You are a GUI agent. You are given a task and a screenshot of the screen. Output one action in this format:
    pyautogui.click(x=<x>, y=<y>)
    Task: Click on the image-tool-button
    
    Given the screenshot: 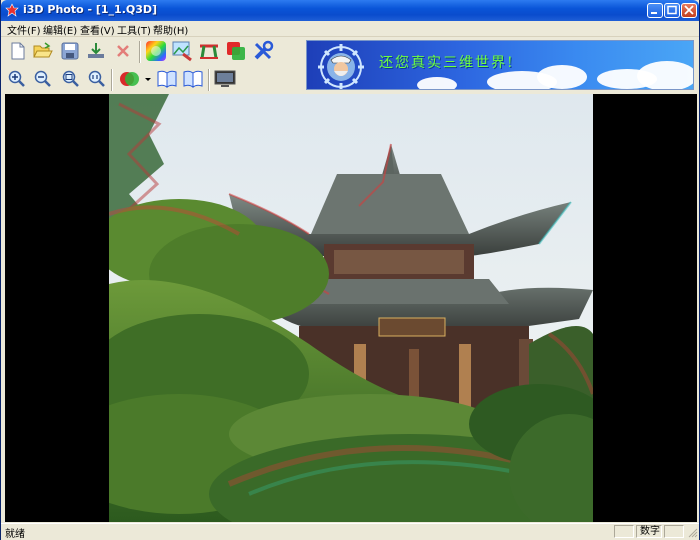 What is the action you would take?
    pyautogui.click(x=182, y=51)
    